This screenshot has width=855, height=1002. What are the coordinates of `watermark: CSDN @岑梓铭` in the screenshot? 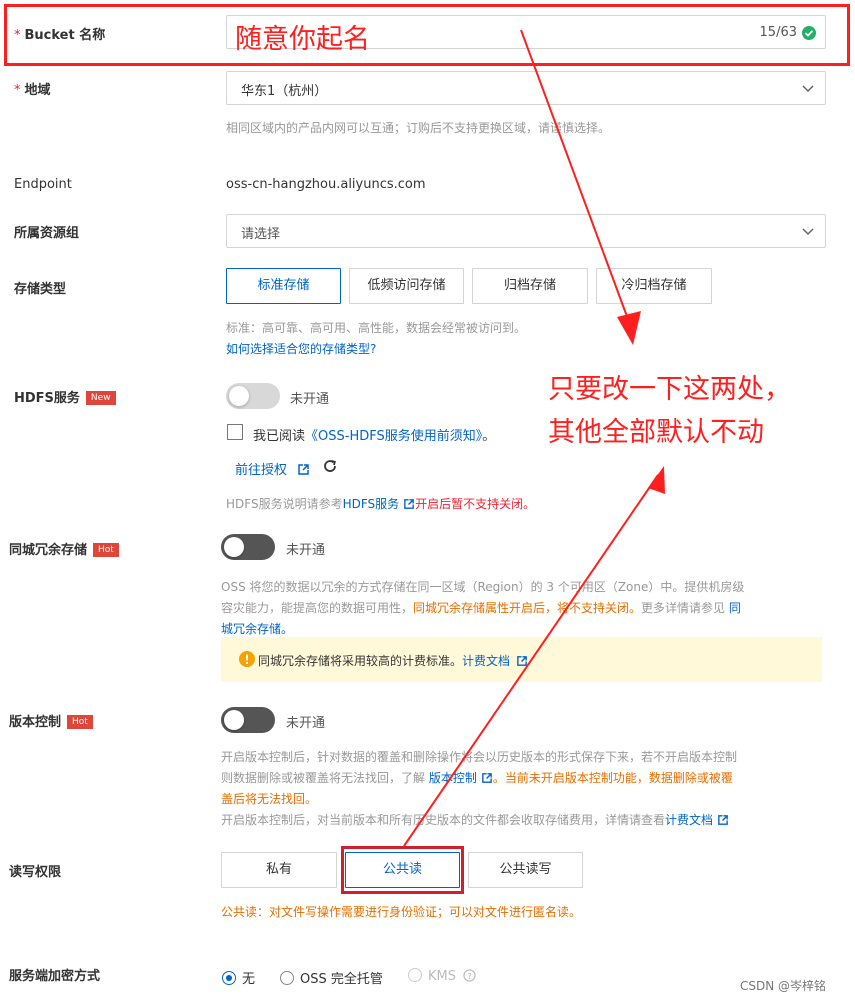 It's located at (783, 986).